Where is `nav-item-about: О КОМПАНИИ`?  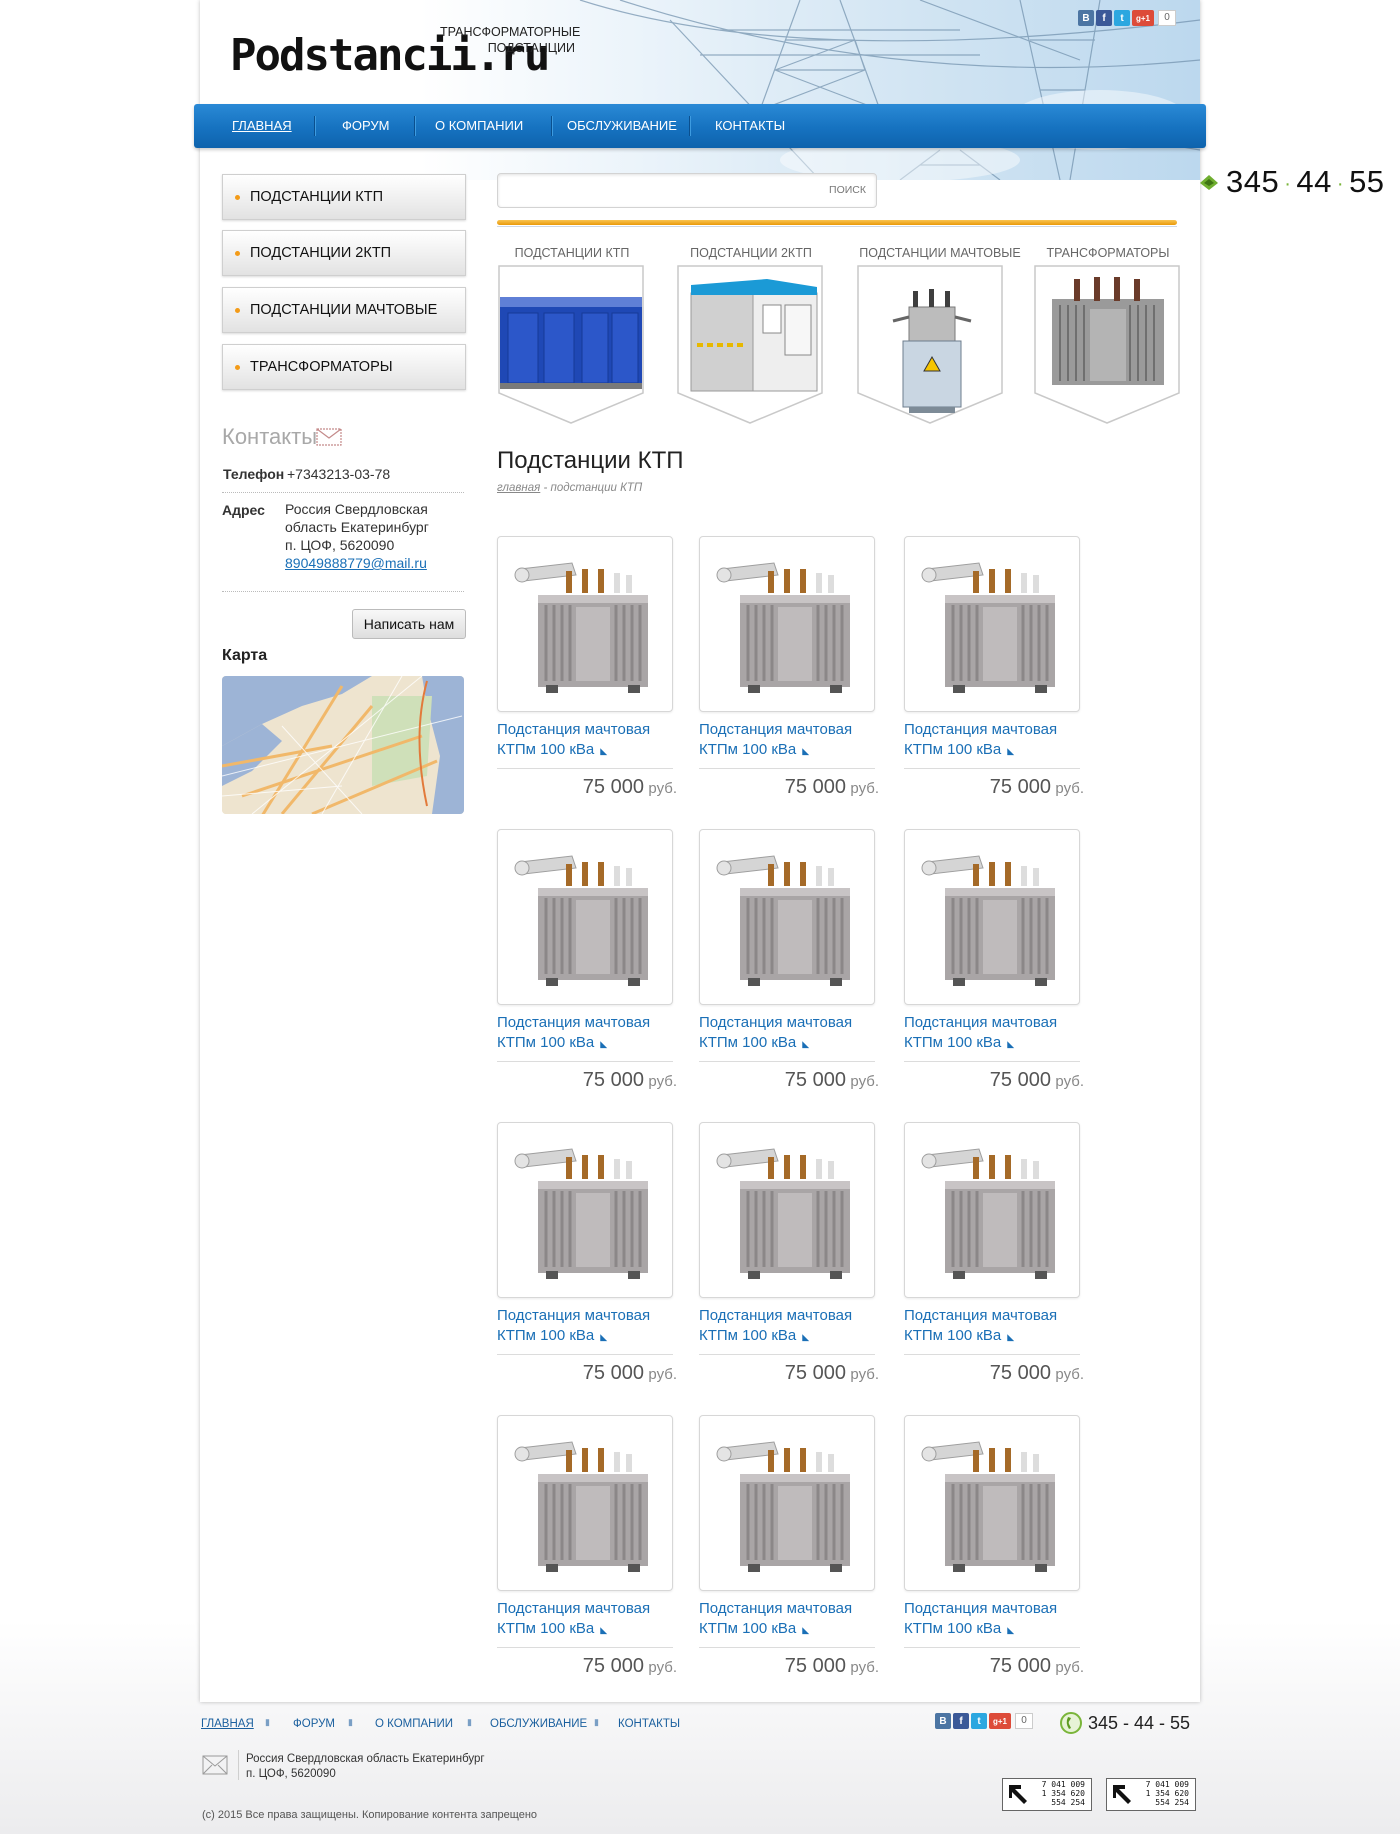
nav-item-about: О КОМПАНИИ is located at coordinates (479, 126).